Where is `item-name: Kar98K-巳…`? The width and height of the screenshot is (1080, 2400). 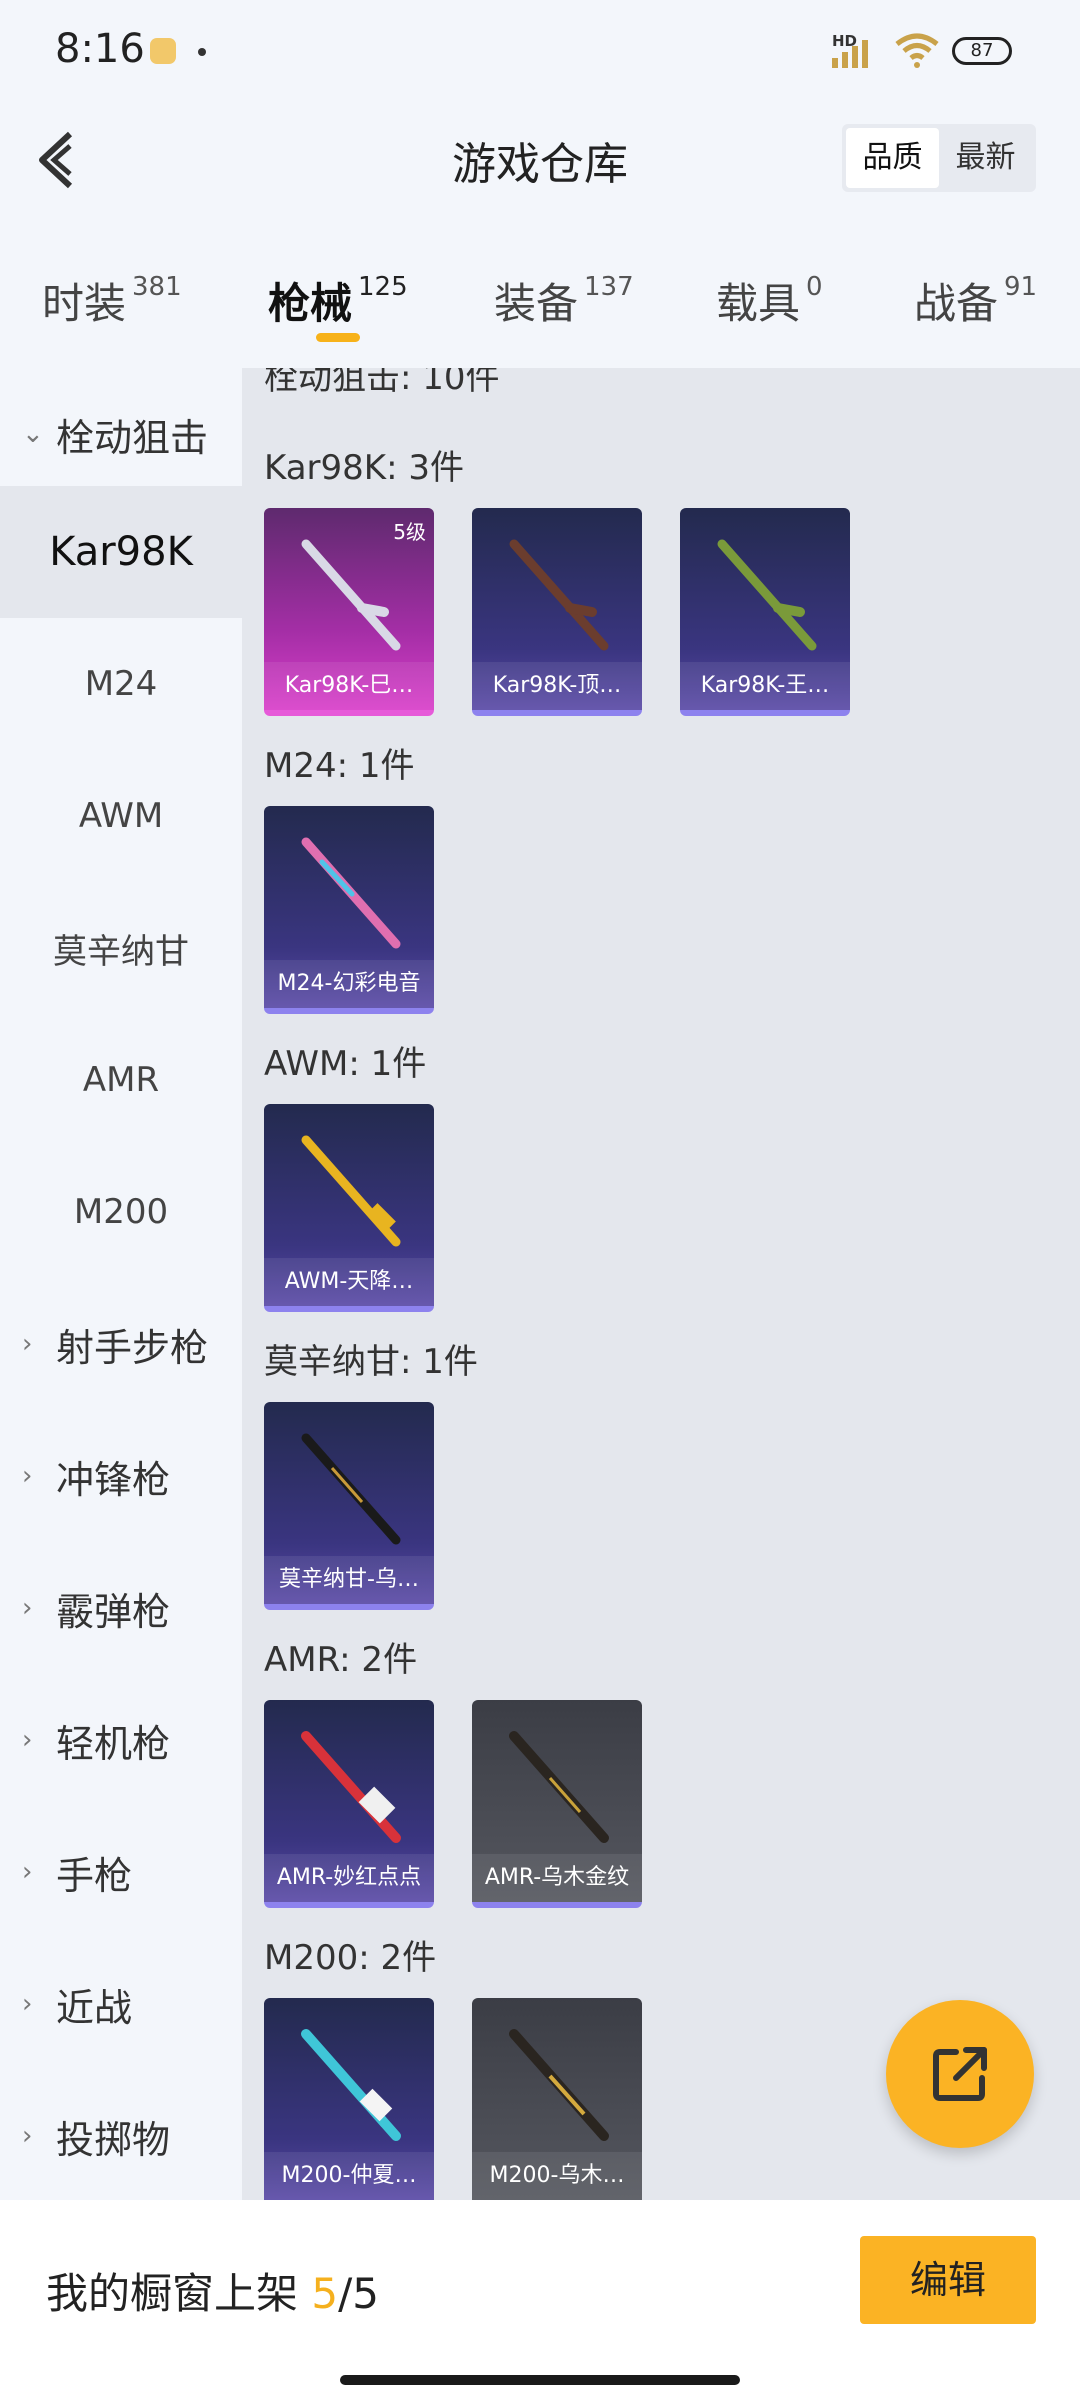 item-name: Kar98K-巳… is located at coordinates (349, 686).